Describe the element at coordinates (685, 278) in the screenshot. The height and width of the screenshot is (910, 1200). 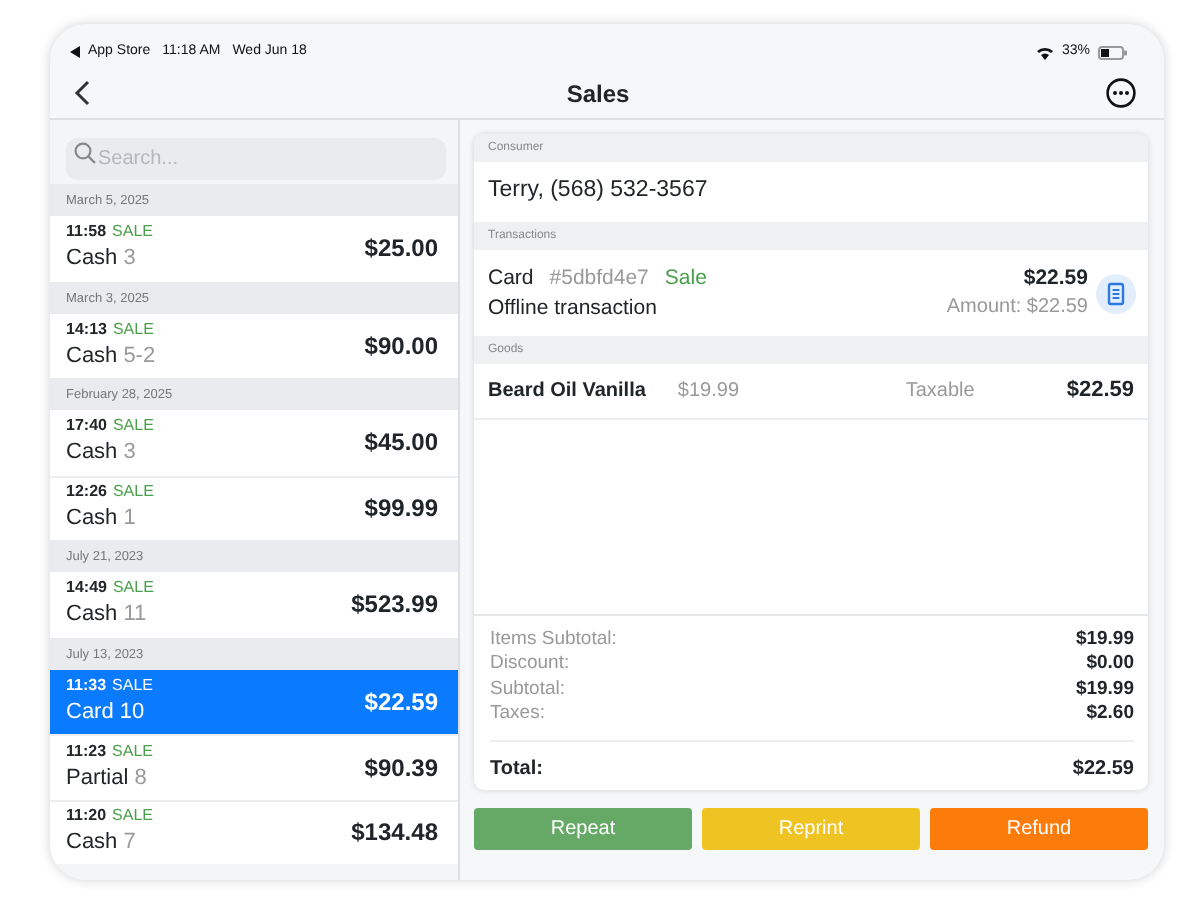
I see `transaction-type: Sale` at that location.